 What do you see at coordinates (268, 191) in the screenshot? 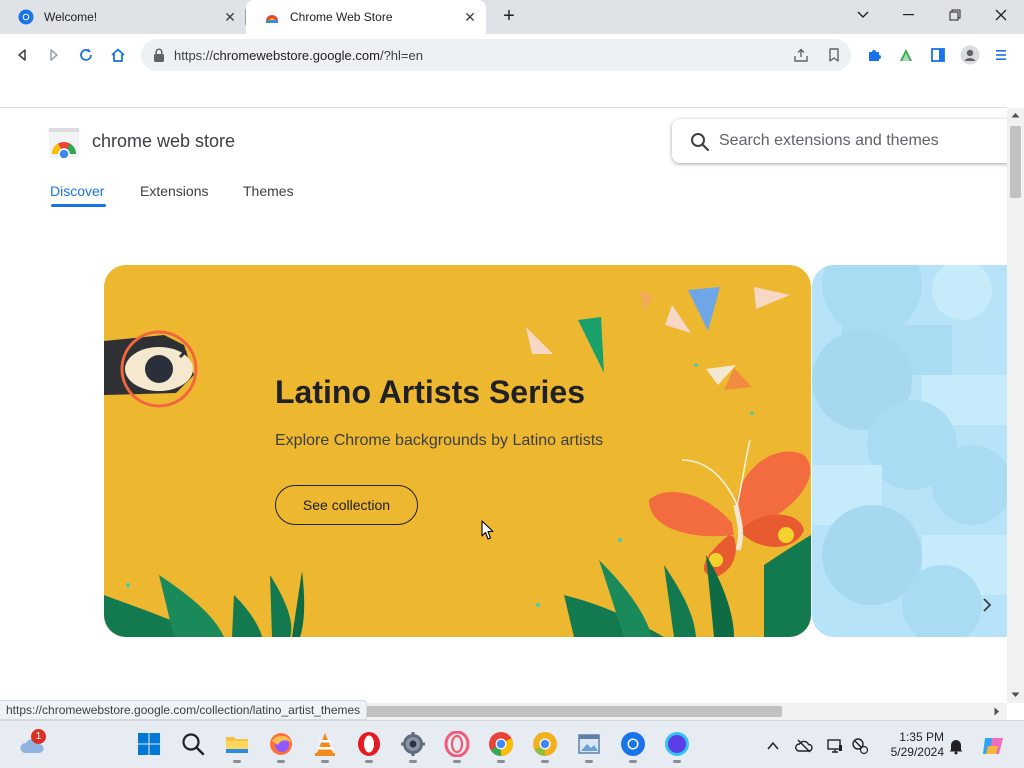
I see `nav-tab-themes: Themes` at bounding box center [268, 191].